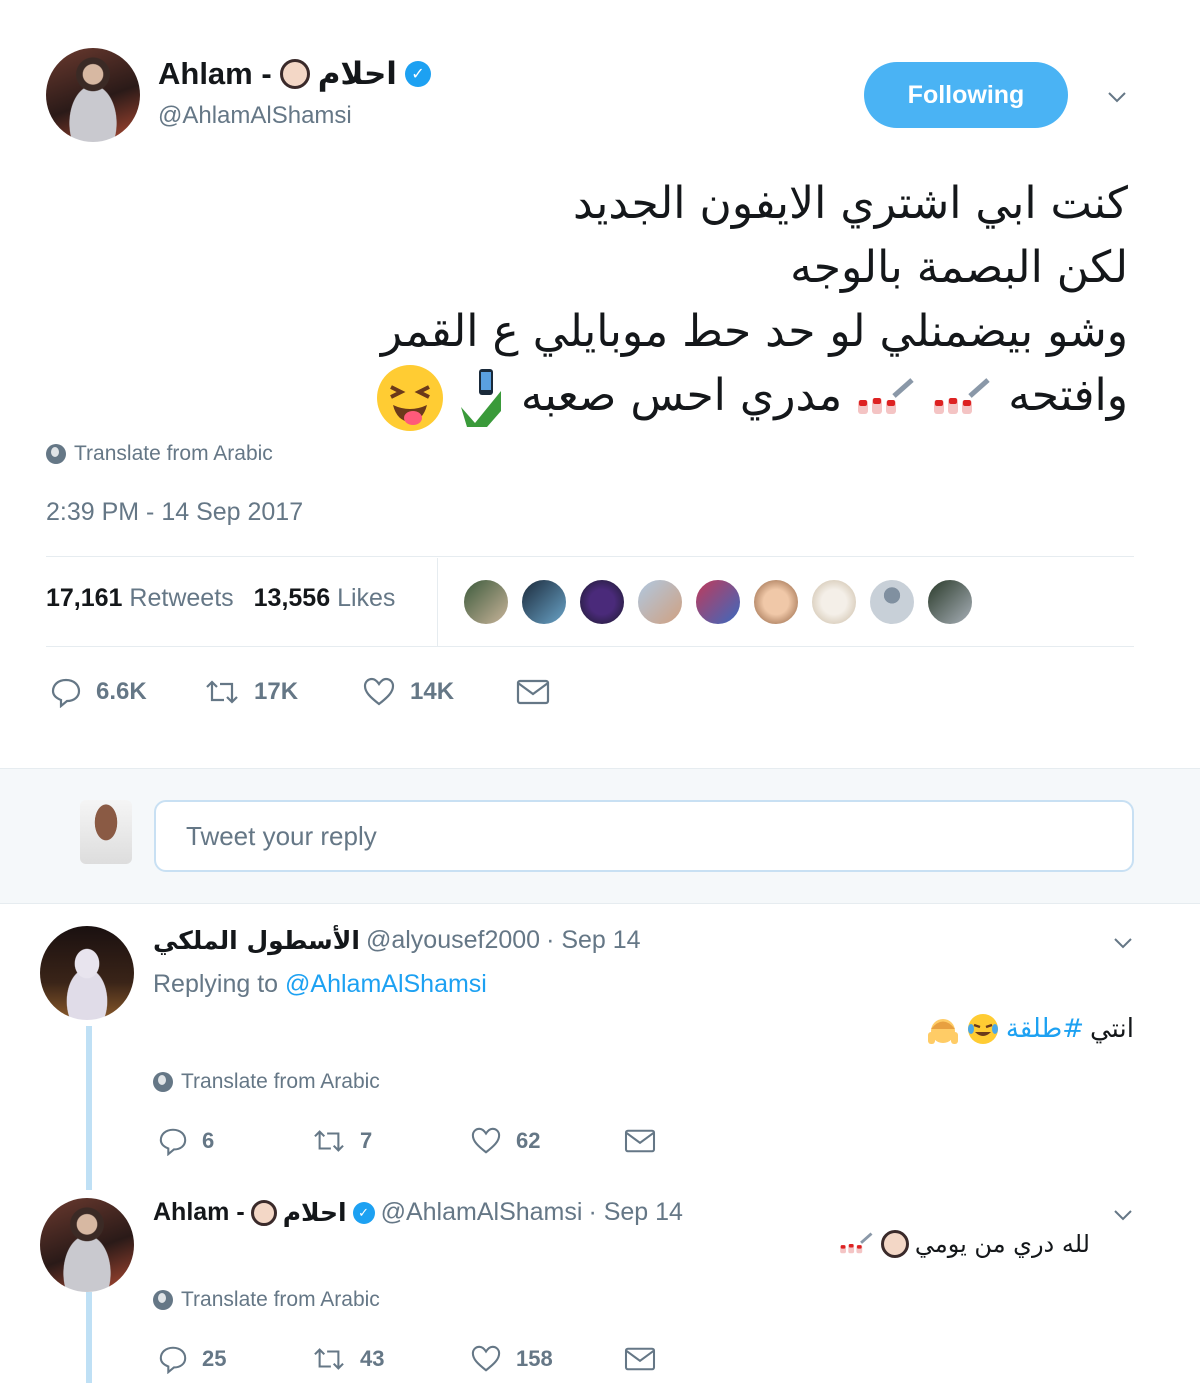 This screenshot has height=1383, width=1200. Describe the element at coordinates (480, 398) in the screenshot. I see `phone-emoji` at that location.